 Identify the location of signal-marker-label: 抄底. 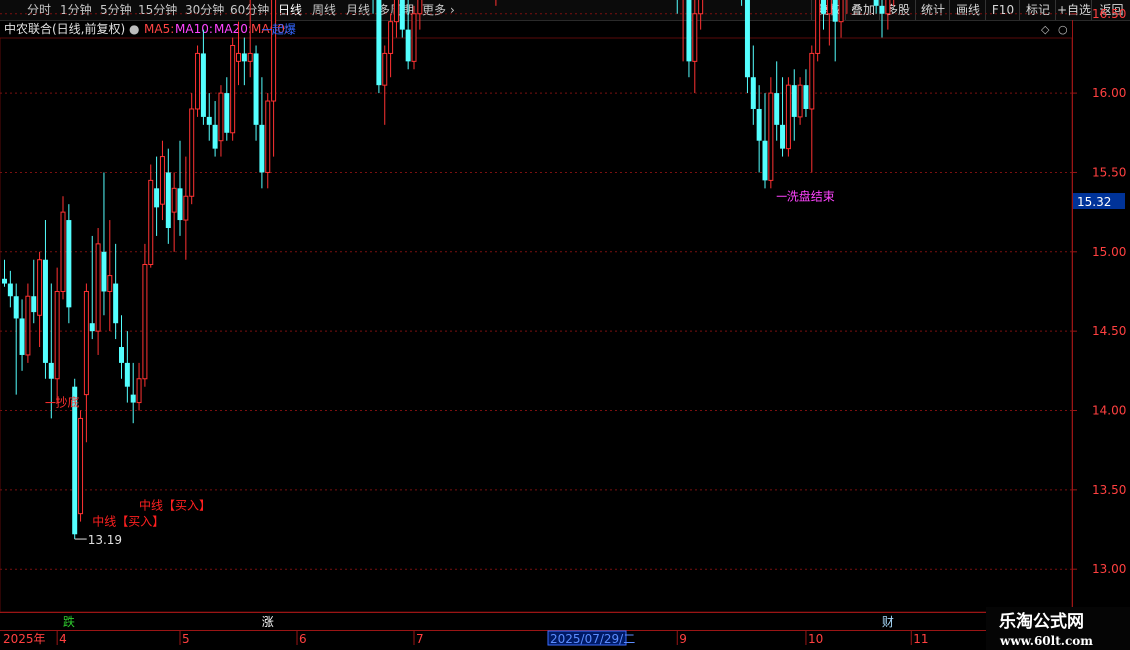
(67, 402).